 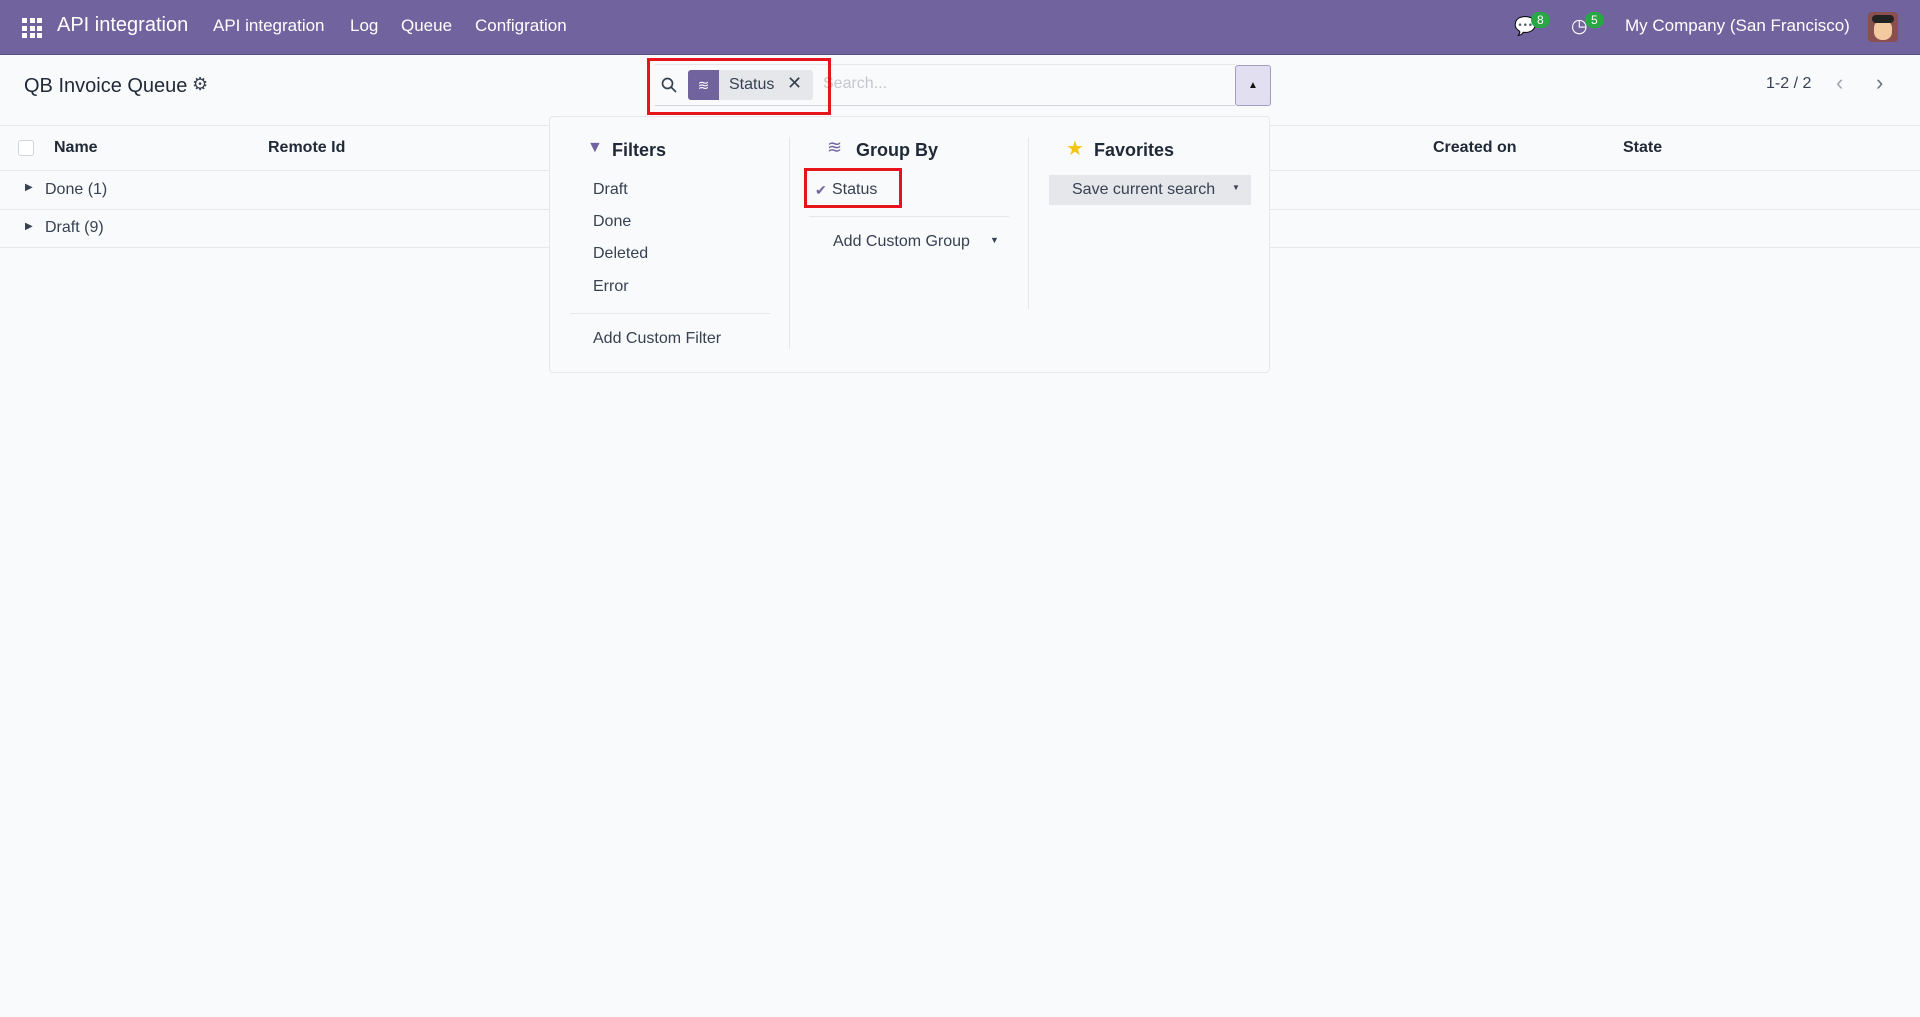 I want to click on pager-next-icon: ›, so click(x=1879, y=83).